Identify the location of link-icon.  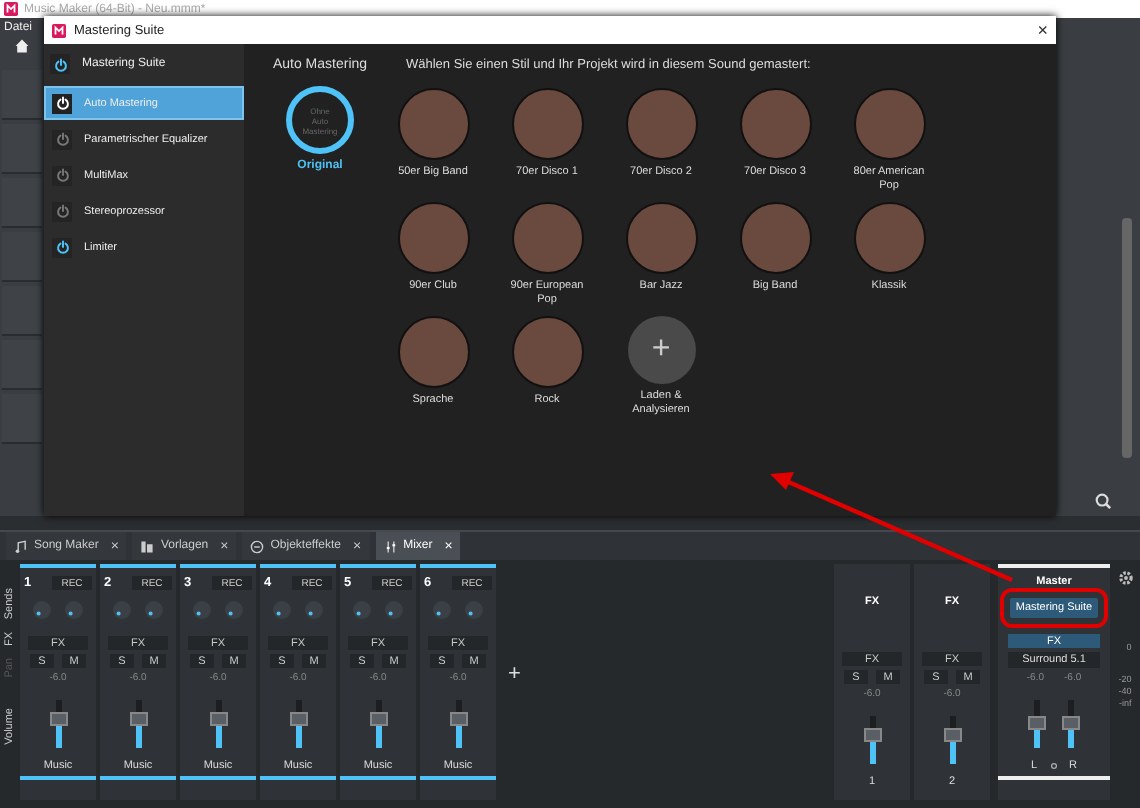
(1053, 766).